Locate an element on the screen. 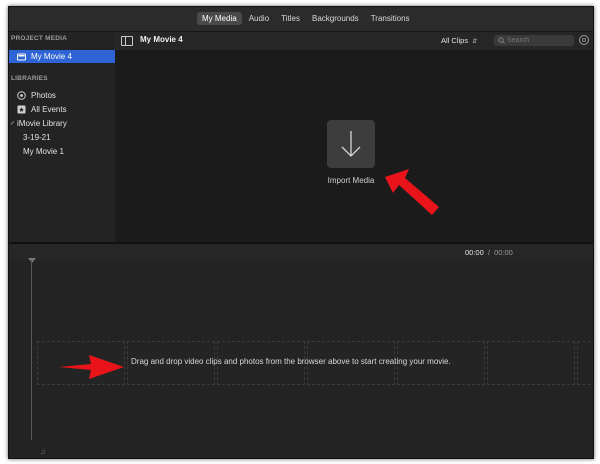 This screenshot has width=600, height=464. chevron-updown-icon: ⇵ is located at coordinates (475, 42).